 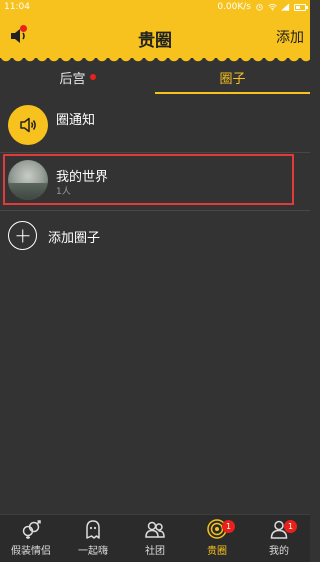 I want to click on circle-member-count: 1人, so click(x=63, y=192).